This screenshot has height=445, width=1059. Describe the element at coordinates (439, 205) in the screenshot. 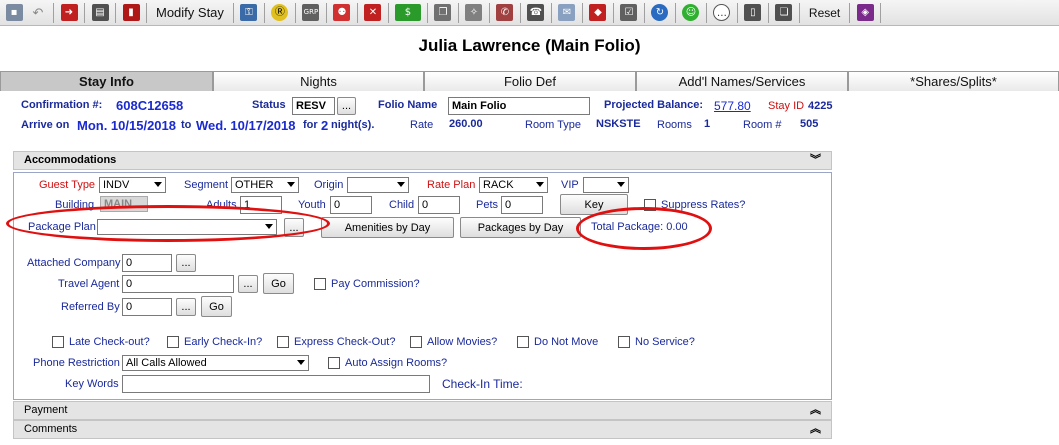

I see `child-field: 0` at that location.